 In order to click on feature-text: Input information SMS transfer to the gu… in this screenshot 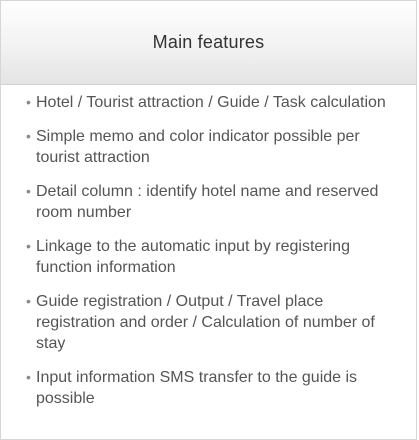, I will do `click(197, 388)`.